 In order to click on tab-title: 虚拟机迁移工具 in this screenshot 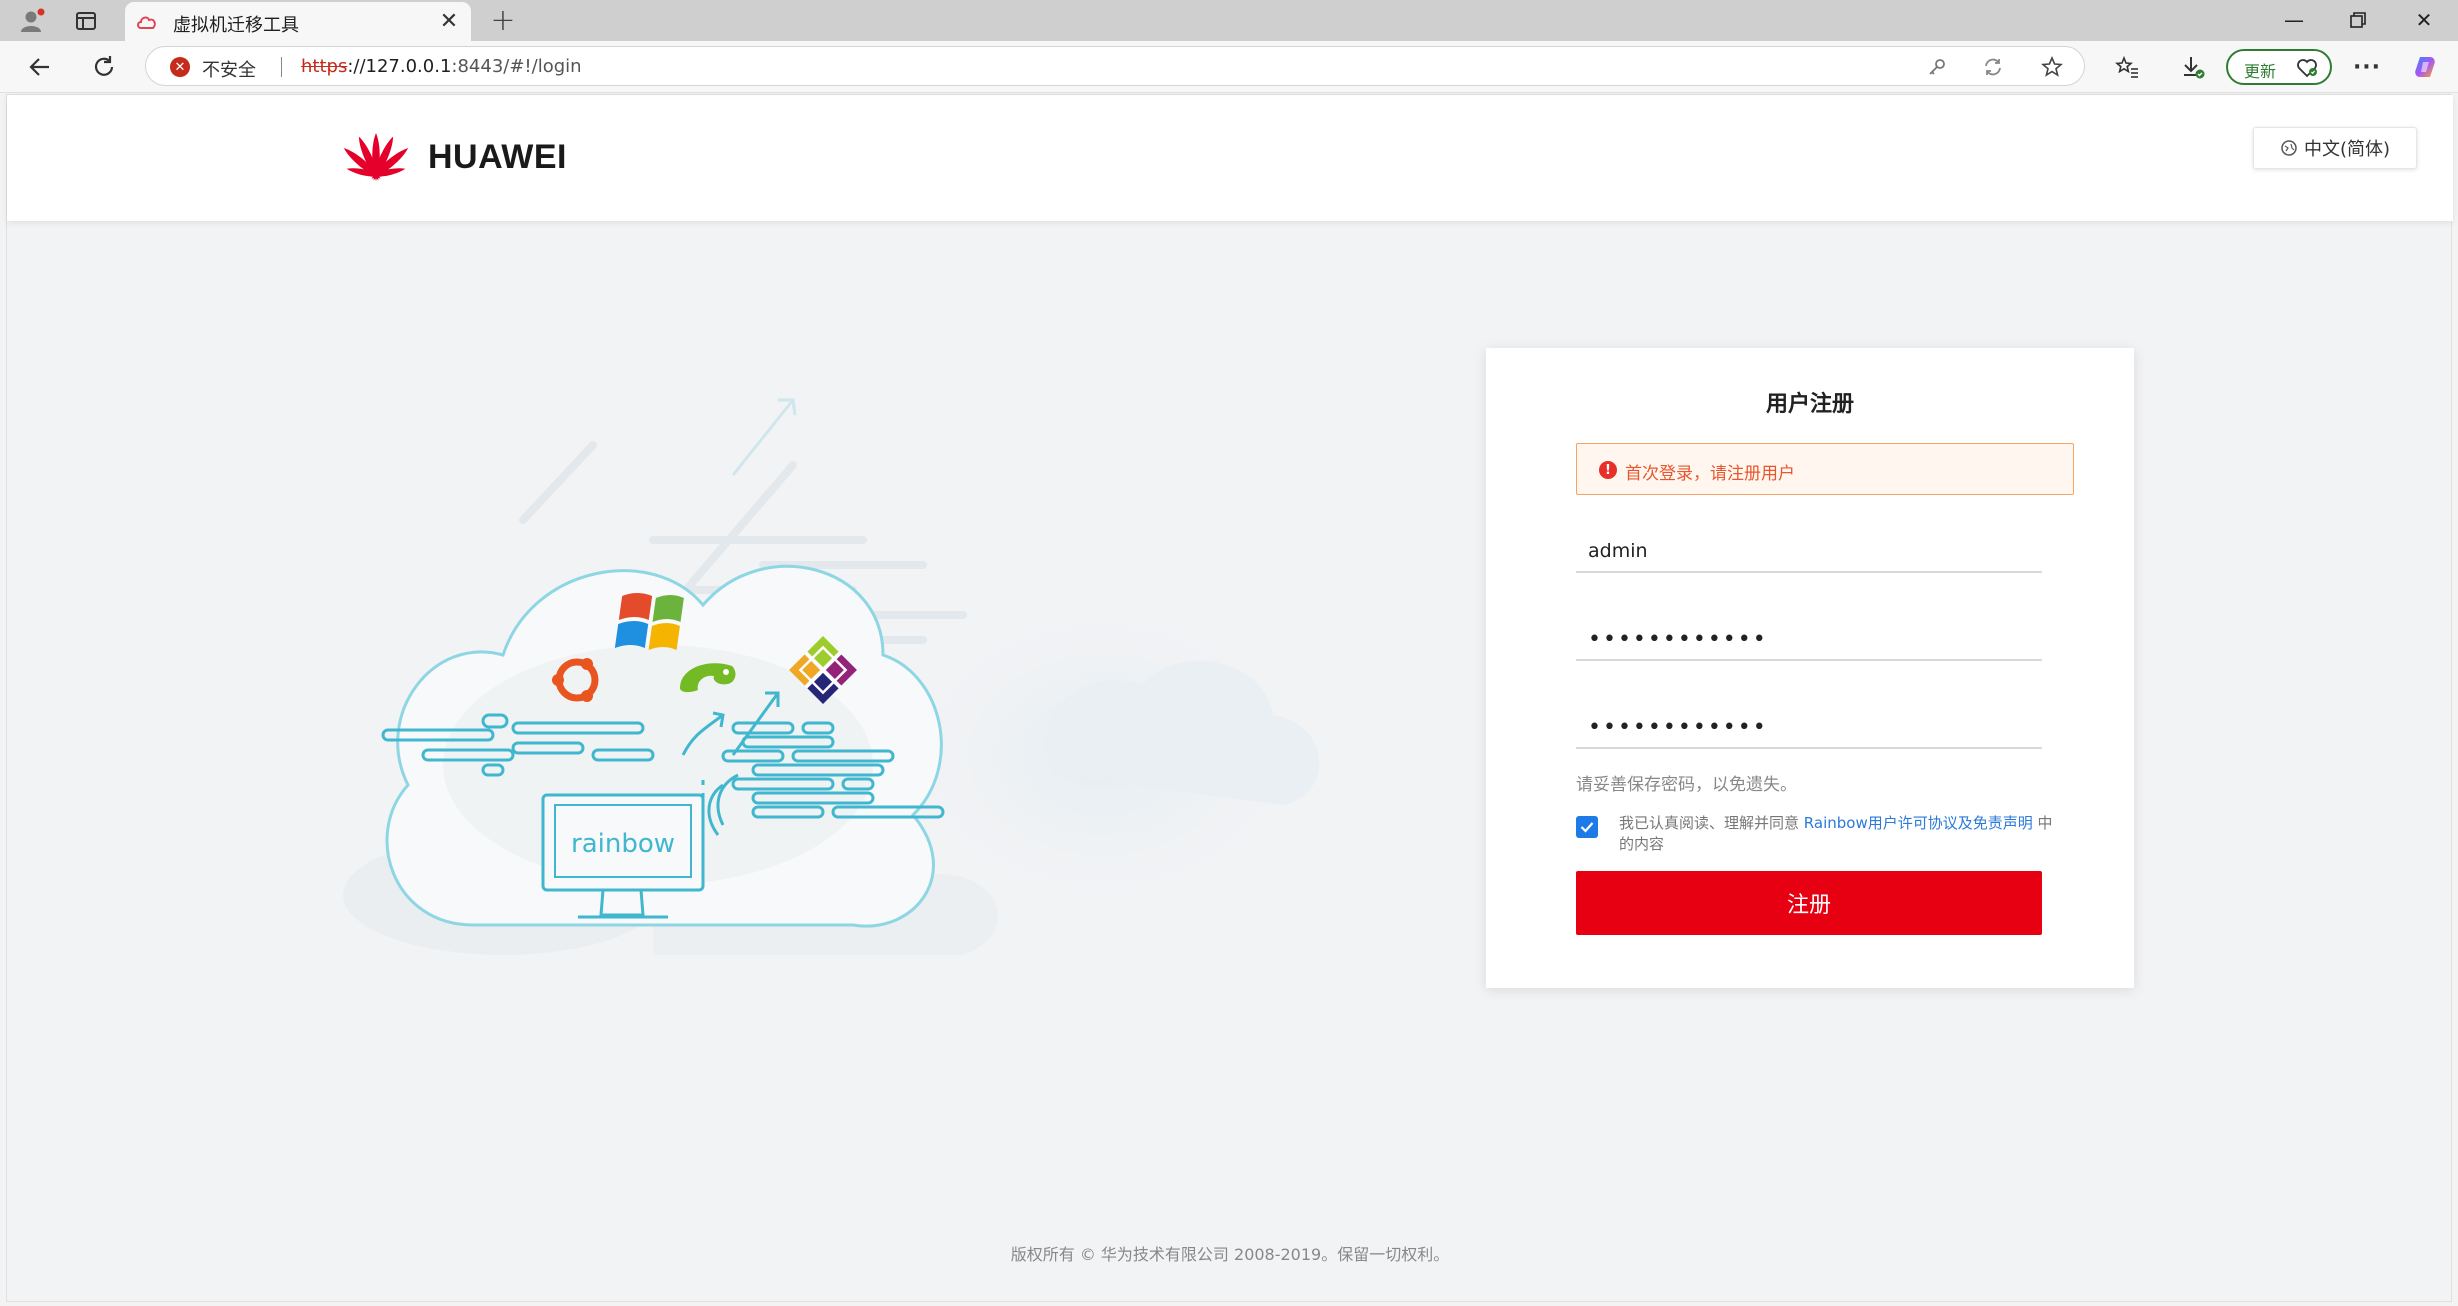, I will do `click(236, 25)`.